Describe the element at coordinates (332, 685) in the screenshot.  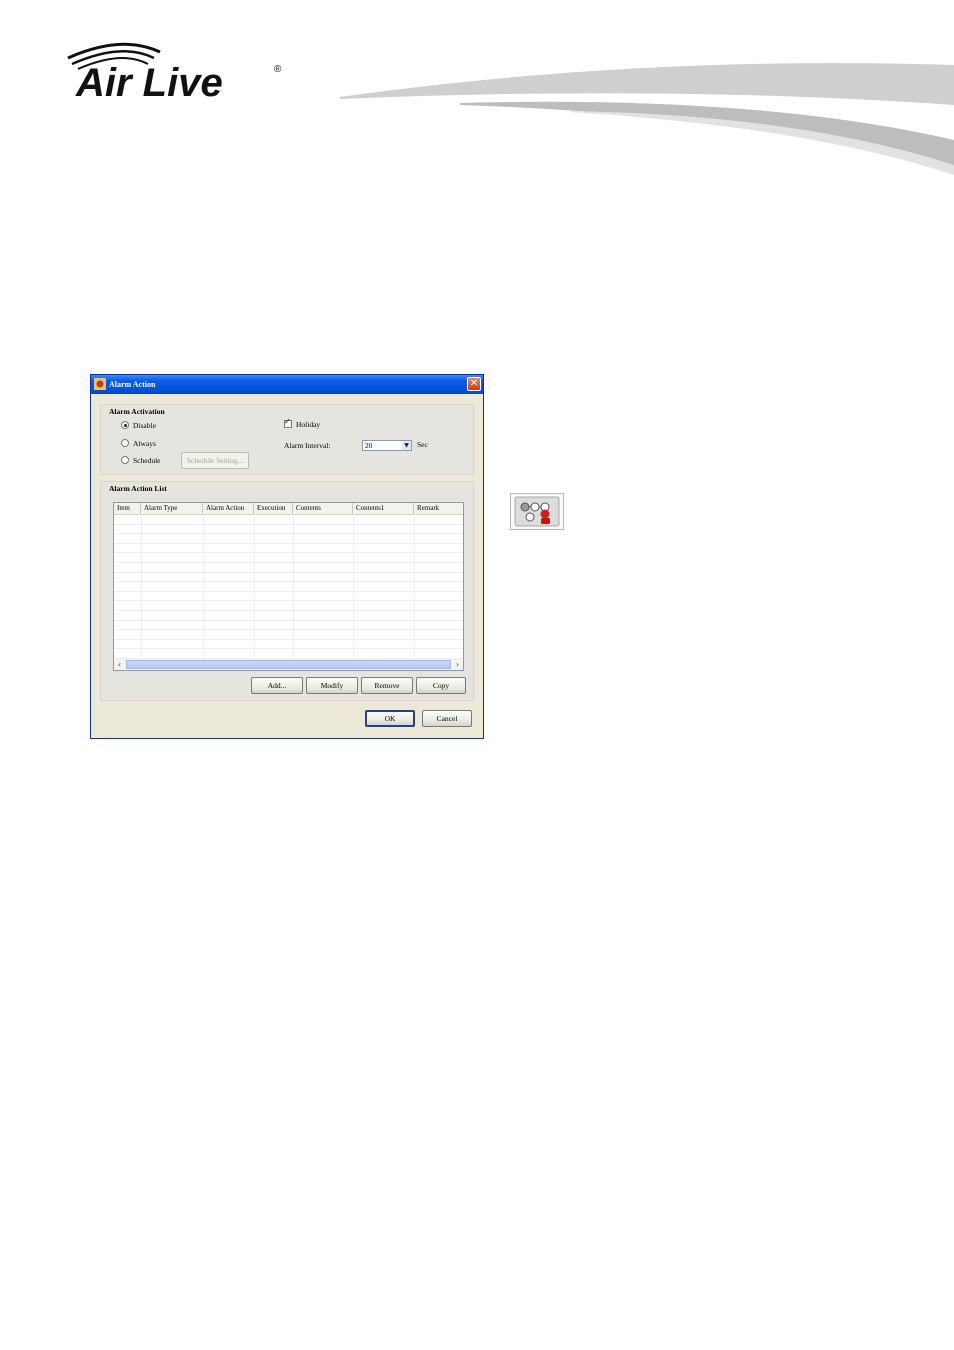
I see `modify-button: Modify` at that location.